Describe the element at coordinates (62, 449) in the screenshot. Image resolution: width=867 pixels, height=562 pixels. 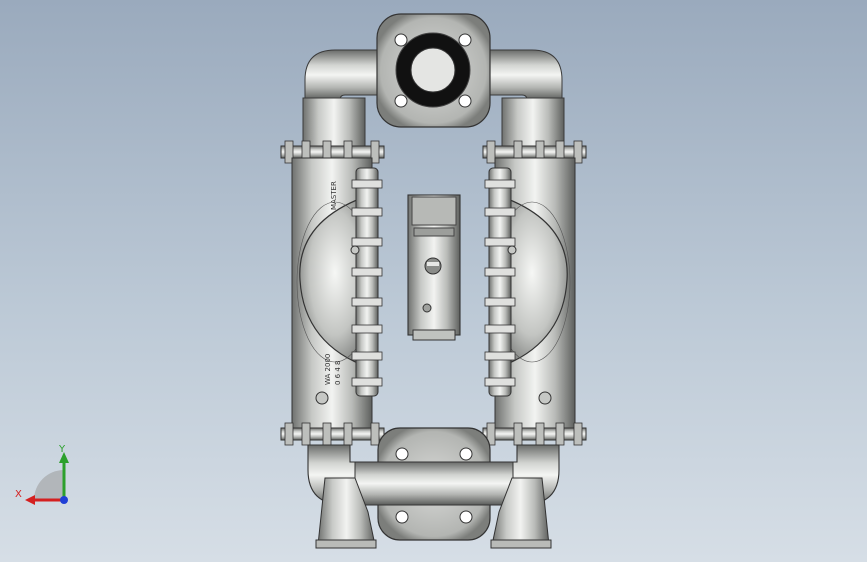
I see `y-axis-label: Y` at that location.